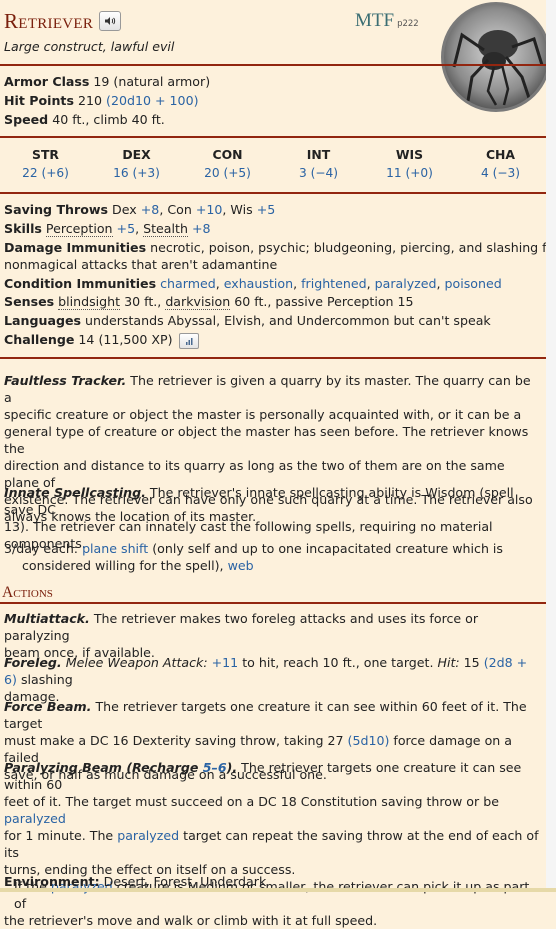  Describe the element at coordinates (334, 283) in the screenshot. I see `condition-link: frightened` at that location.